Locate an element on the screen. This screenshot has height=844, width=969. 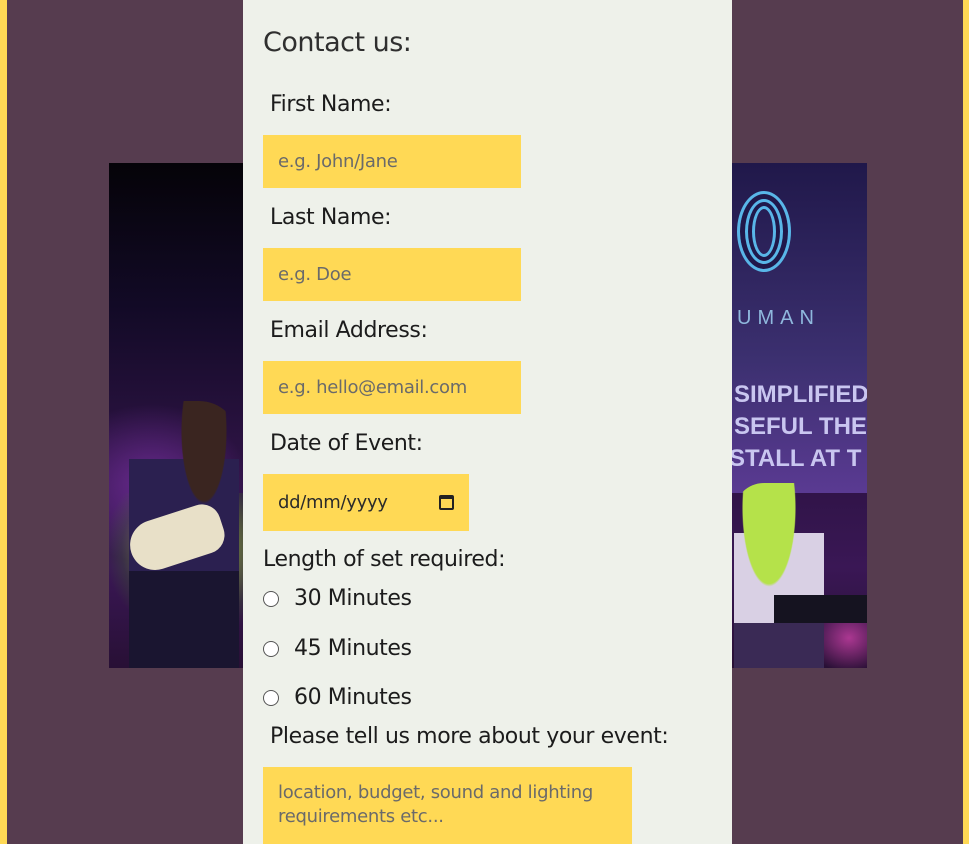
radio-option-45: 45 Minutes is located at coordinates (337, 648).